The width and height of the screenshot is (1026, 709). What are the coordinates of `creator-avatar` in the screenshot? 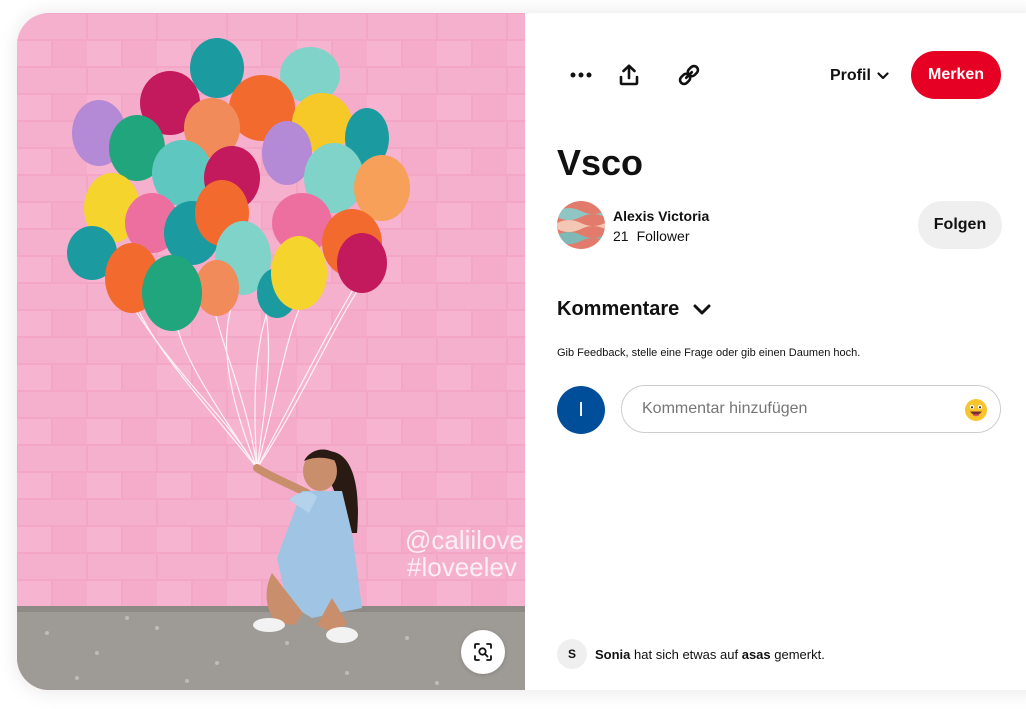 It's located at (581, 225).